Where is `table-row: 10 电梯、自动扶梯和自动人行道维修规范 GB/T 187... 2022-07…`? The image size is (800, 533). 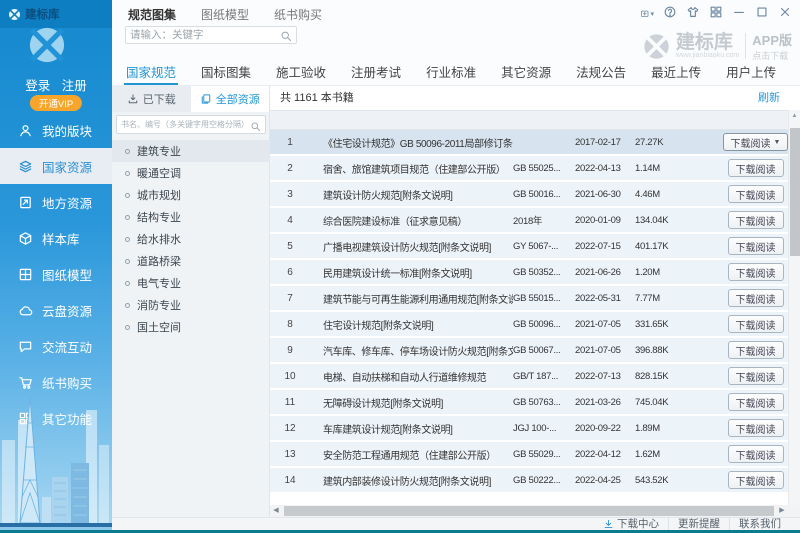
table-row: 10 电梯、自动扶梯和自动人行道维修规范 GB/T 187... 2022-07… is located at coordinates (529, 377).